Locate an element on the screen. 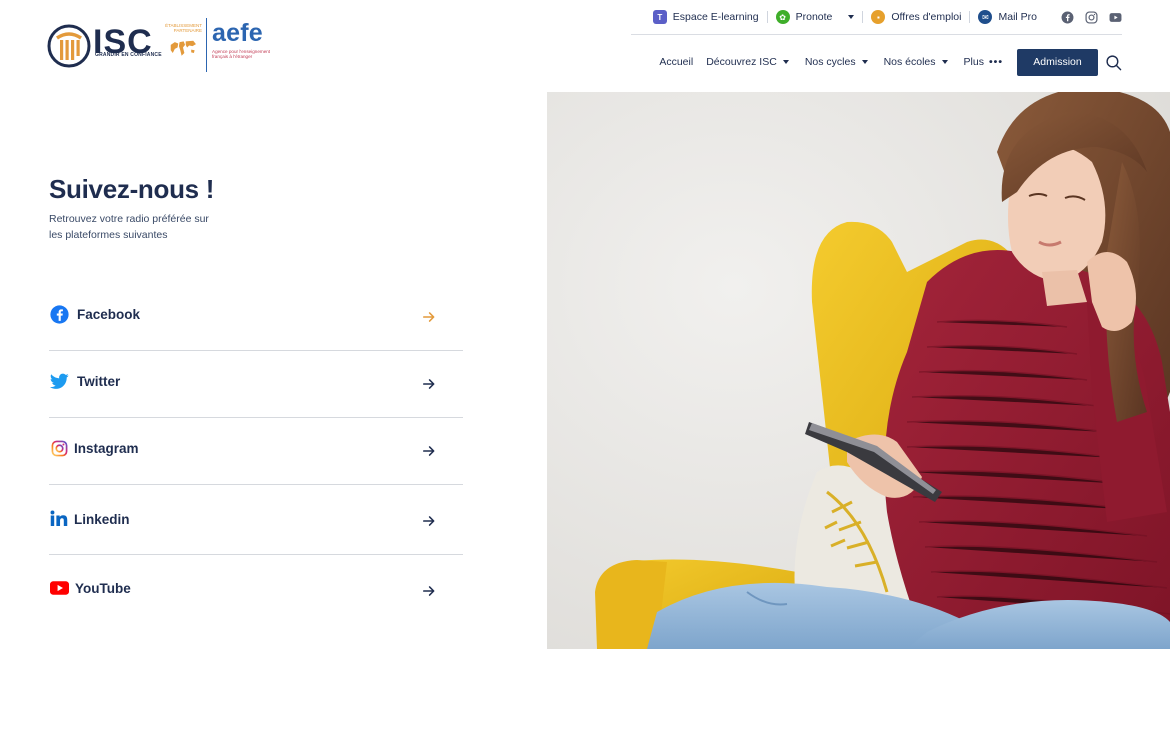 This screenshot has height=730, width=1170. partner-label: ÉTABLISSEMENT PARTENAIRE is located at coordinates (183, 28).